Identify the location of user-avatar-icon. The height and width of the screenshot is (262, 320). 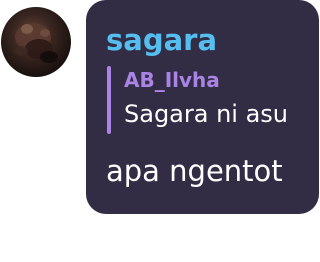
(36, 43).